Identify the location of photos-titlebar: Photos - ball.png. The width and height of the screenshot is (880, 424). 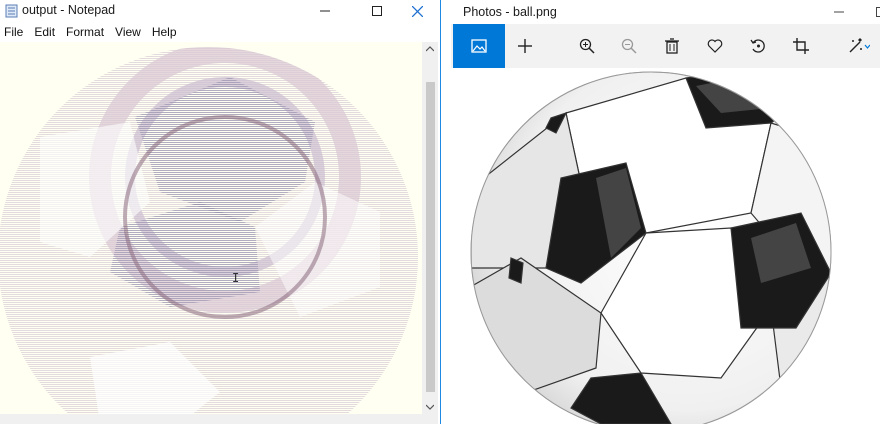
(665, 12).